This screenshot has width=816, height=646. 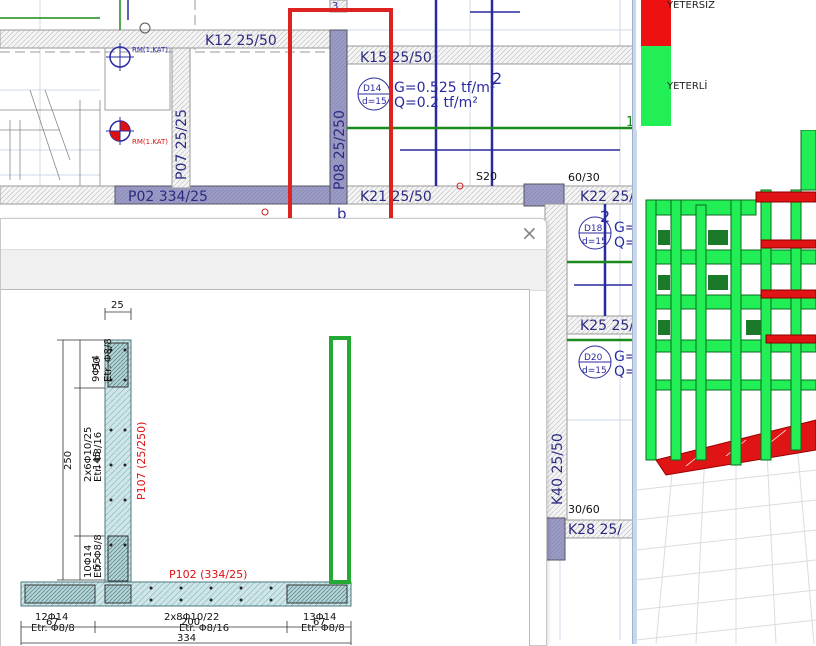 I want to click on rebar-top-stirrup: Etr. Φ8/8, so click(x=108, y=360).